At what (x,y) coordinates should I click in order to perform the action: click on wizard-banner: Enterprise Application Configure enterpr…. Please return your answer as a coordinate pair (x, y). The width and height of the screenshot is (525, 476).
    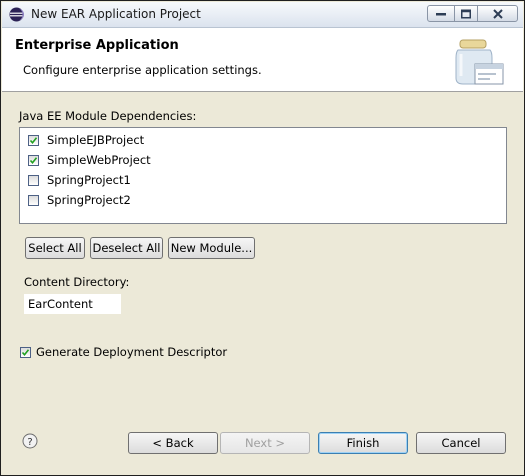
    Looking at the image, I should click on (262, 60).